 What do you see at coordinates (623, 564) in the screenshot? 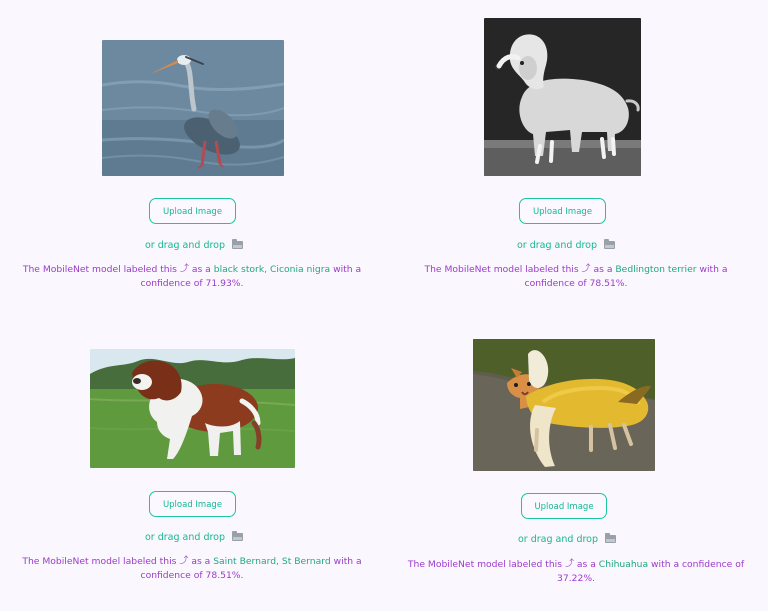
I see `predicted-label: Chihuahua` at bounding box center [623, 564].